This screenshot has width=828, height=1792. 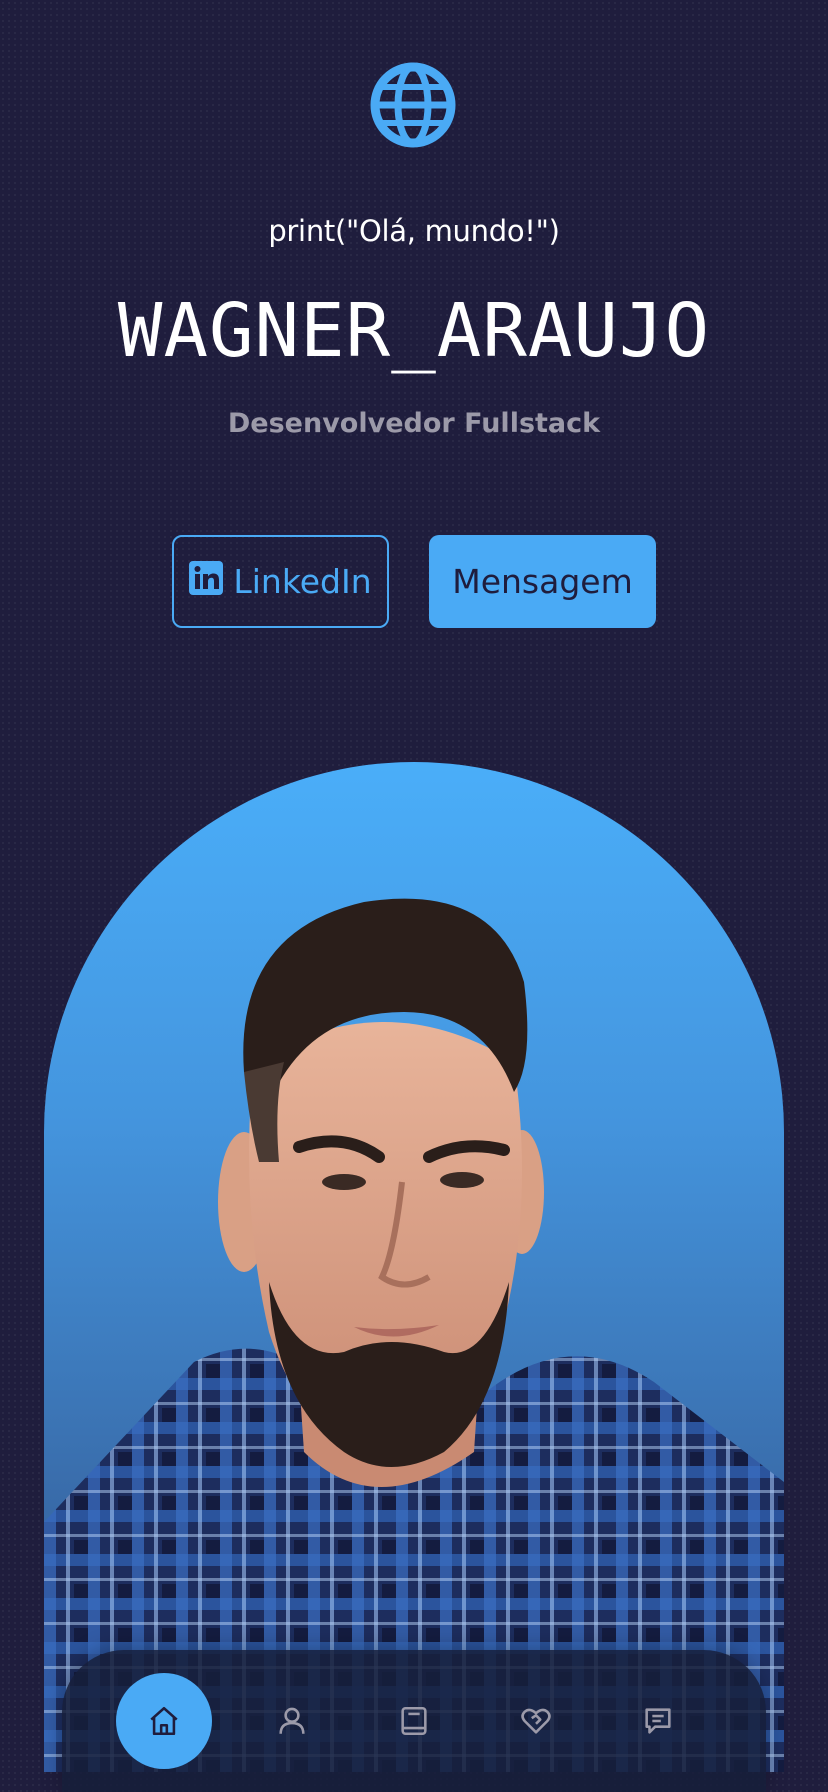 I want to click on linkedin-button: LinkedIn, so click(x=280, y=581).